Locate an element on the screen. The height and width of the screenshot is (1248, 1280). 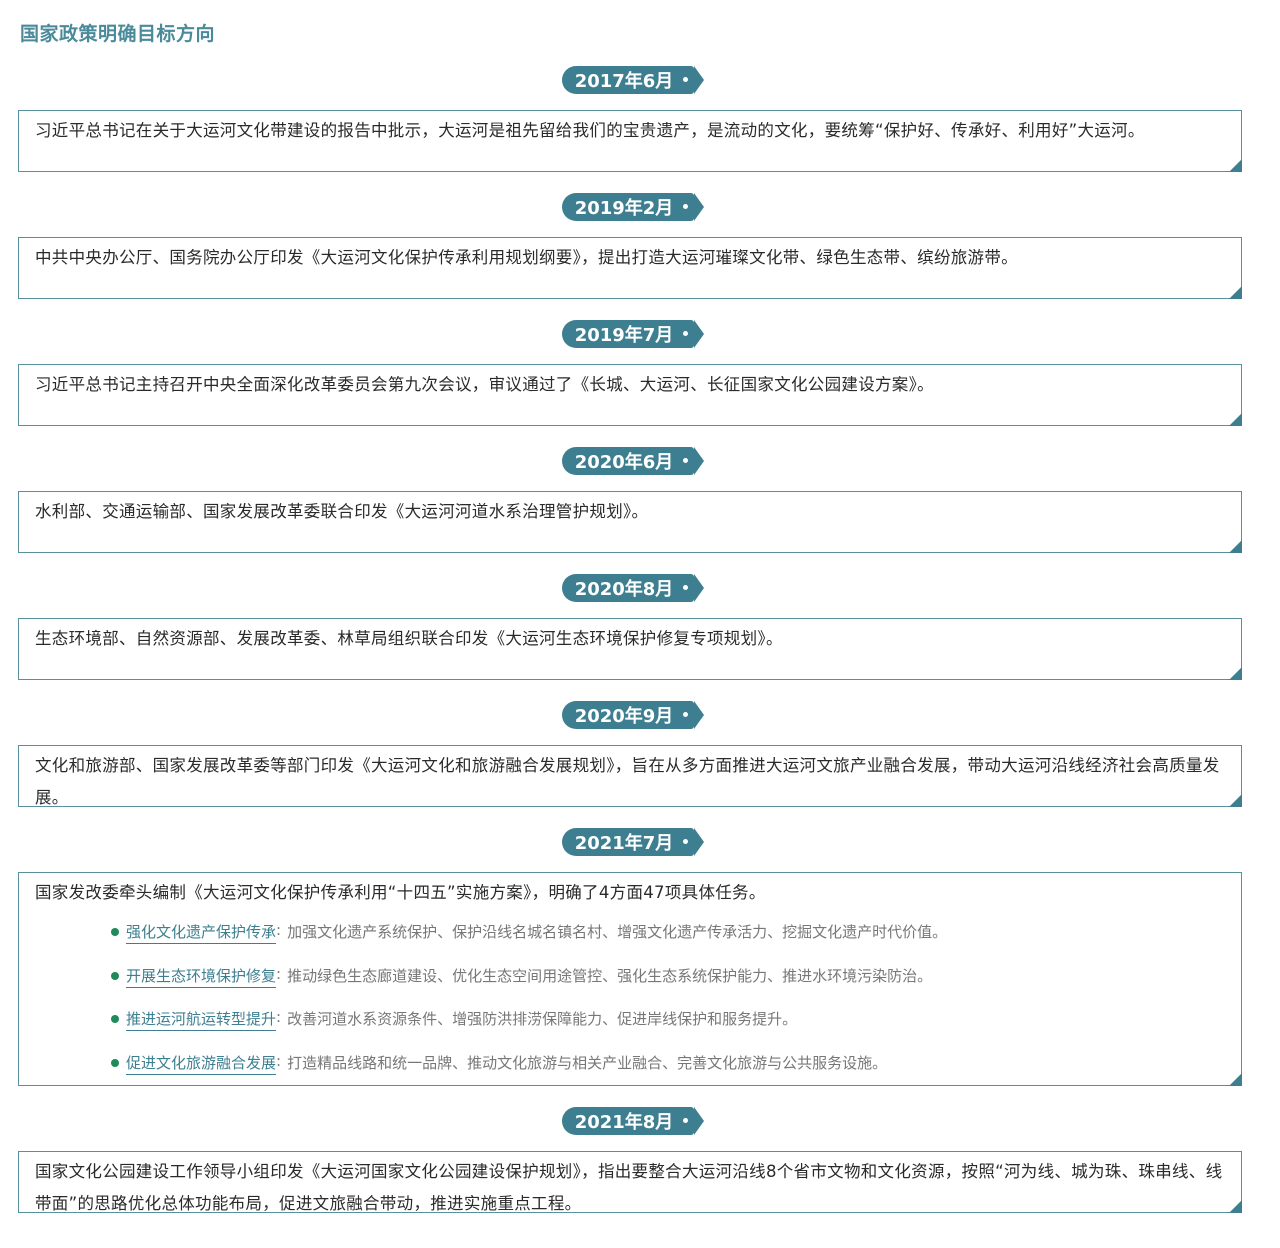
date-badge: 2020年9月 is located at coordinates (633, 715).